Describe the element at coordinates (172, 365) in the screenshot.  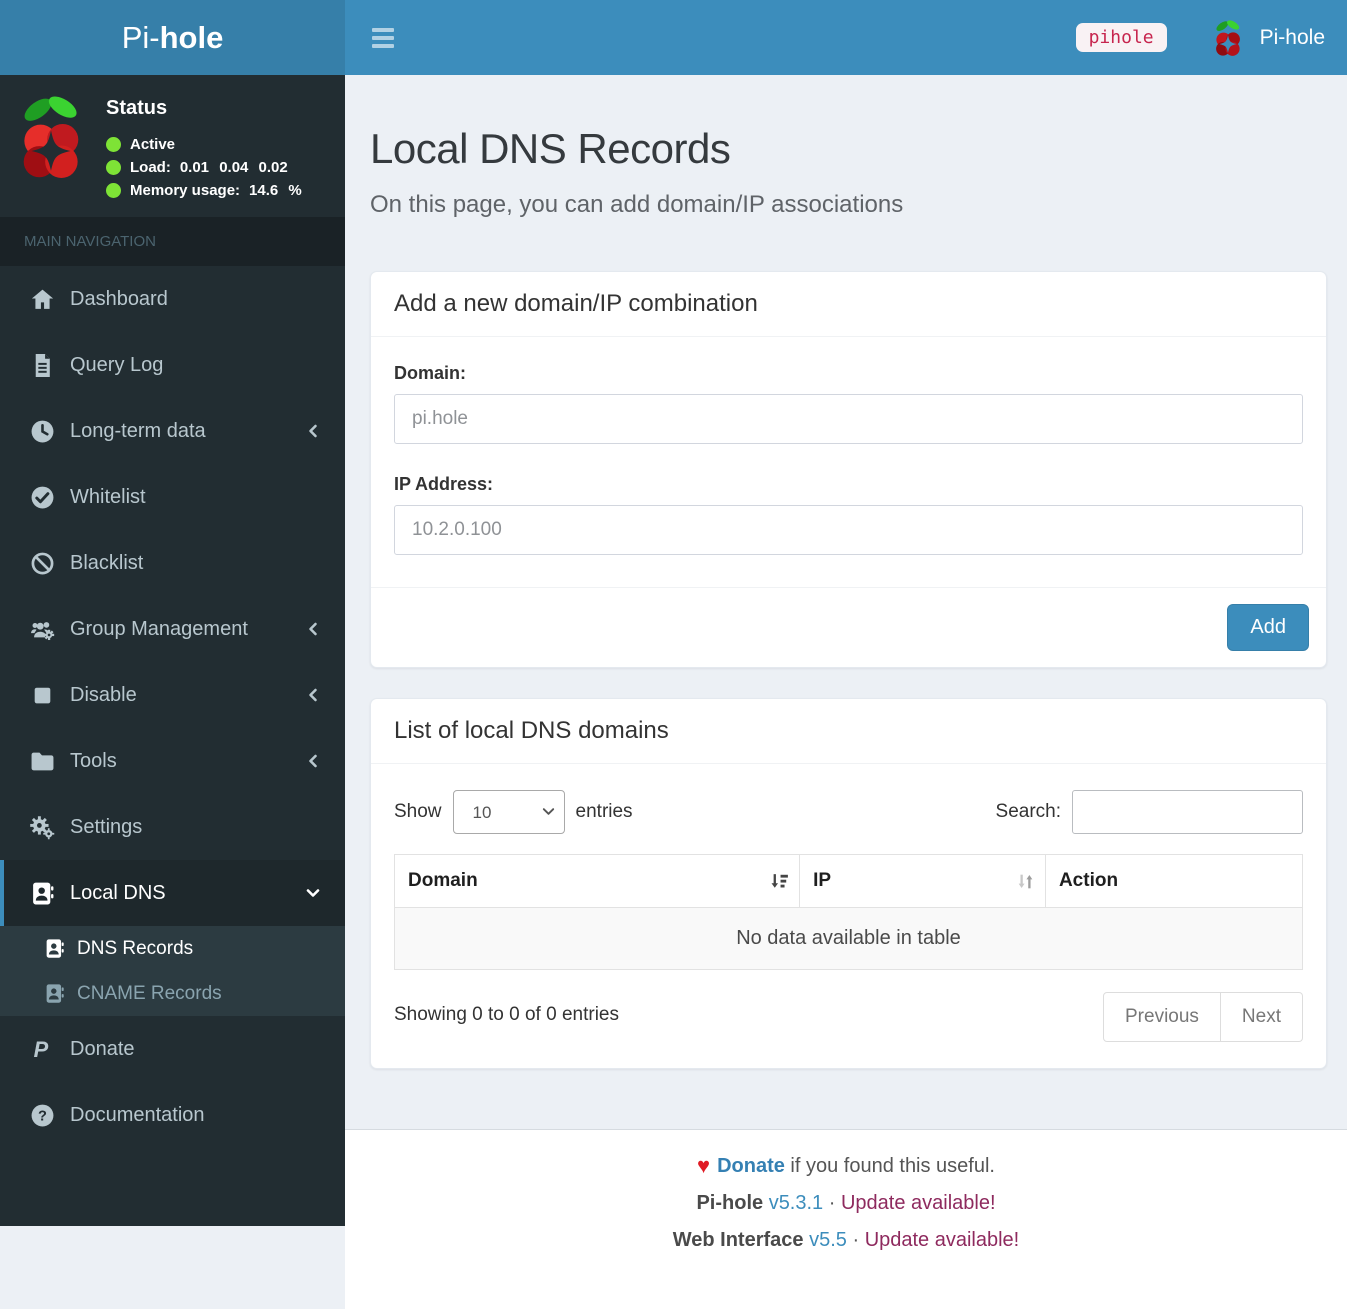
I see `sidebar-item-query-log: Query Log` at that location.